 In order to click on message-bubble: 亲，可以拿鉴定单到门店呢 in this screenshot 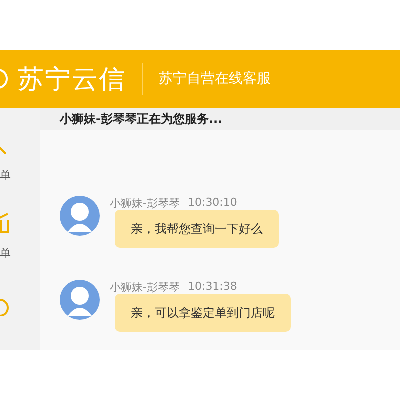, I will do `click(203, 313)`.